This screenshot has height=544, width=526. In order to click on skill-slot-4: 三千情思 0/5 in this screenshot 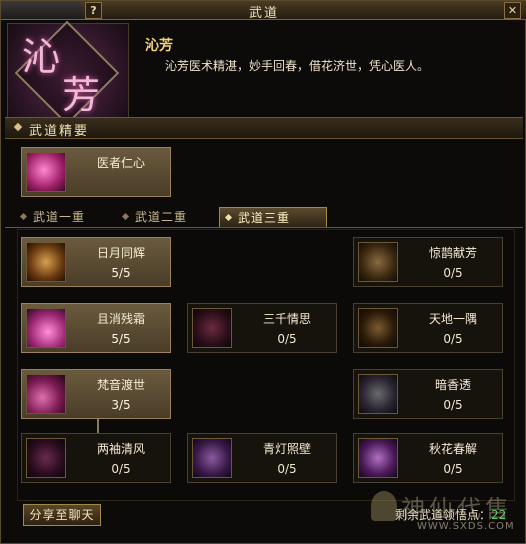, I will do `click(262, 328)`.